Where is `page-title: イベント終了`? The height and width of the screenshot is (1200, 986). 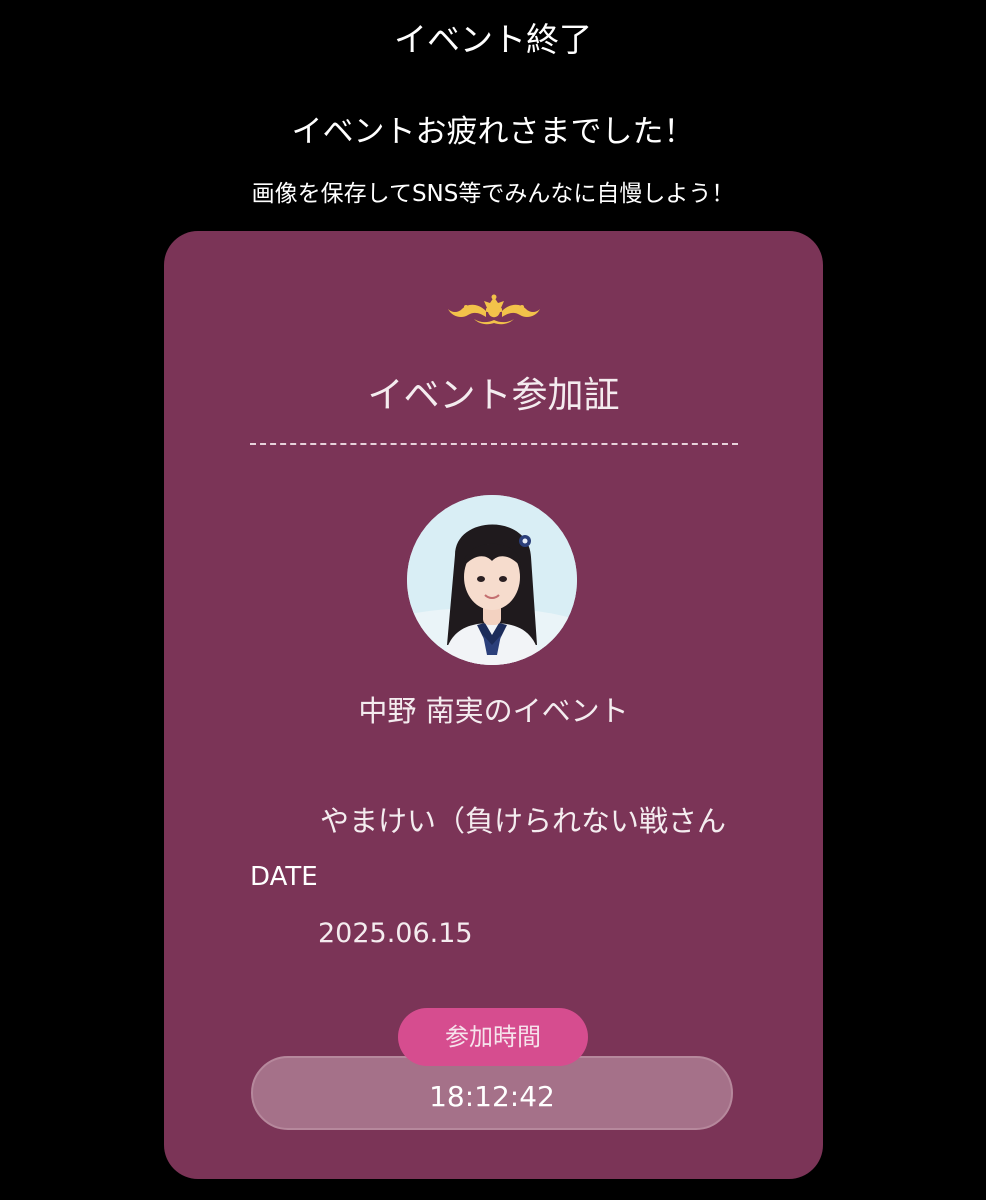 page-title: イベント終了 is located at coordinates (493, 39).